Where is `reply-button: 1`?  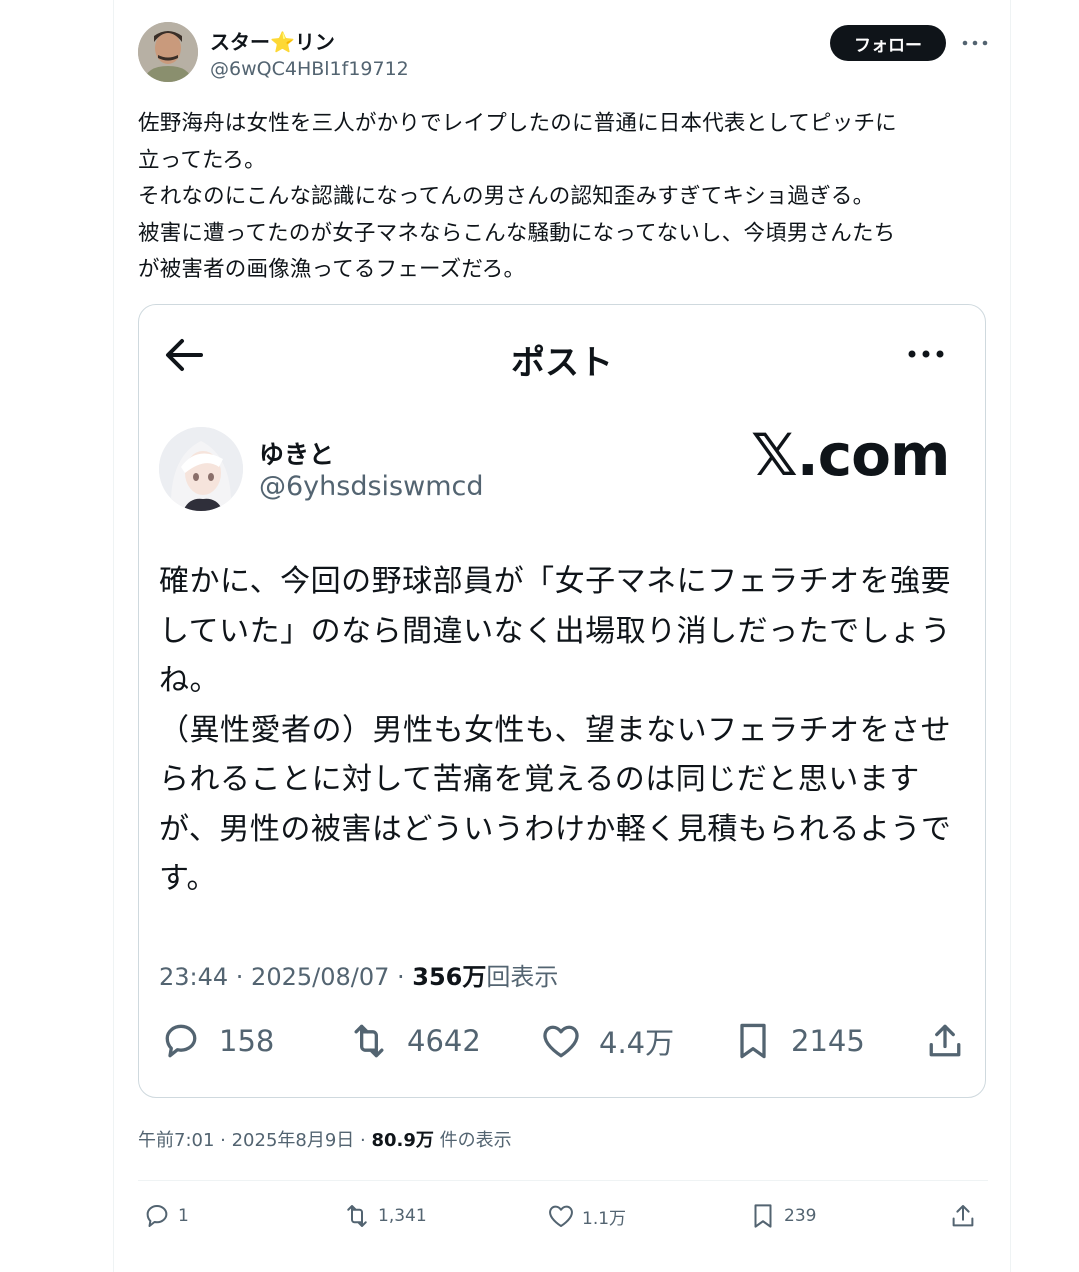
reply-button: 1 is located at coordinates (165, 1216).